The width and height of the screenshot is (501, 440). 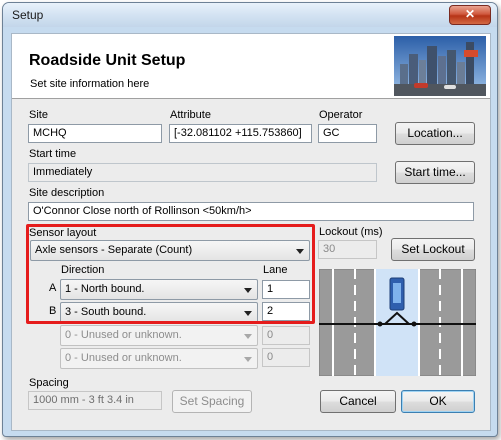 What do you see at coordinates (286, 357) in the screenshot?
I see `lane-input-d: 0` at bounding box center [286, 357].